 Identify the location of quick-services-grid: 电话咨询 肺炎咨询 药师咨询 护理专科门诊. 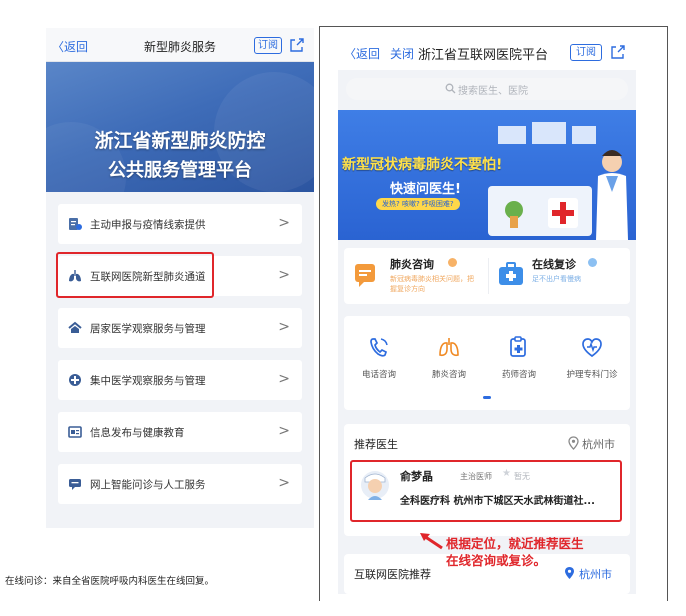
(487, 363).